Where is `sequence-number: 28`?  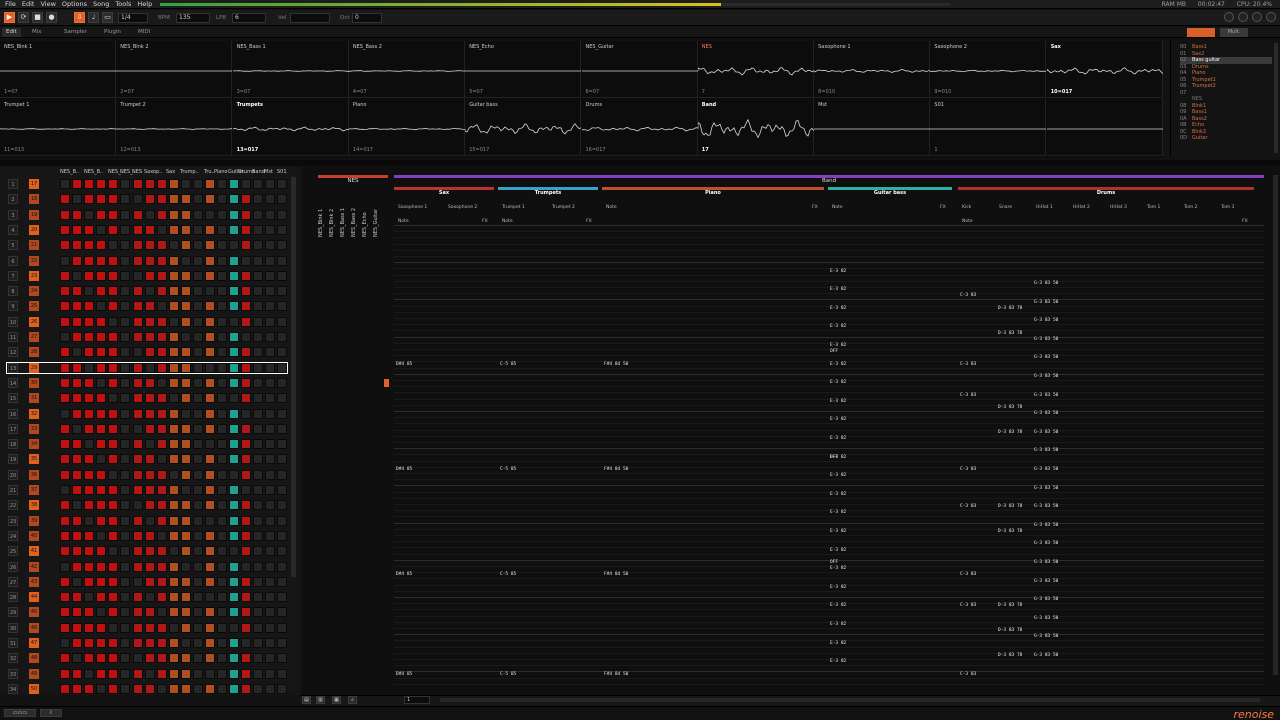 sequence-number: 28 is located at coordinates (13, 597).